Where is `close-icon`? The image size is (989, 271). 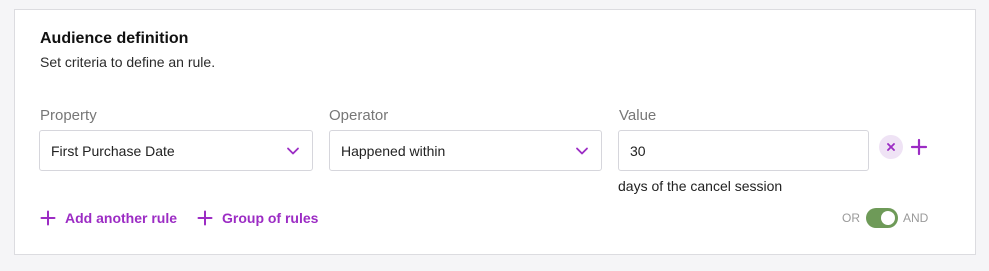
close-icon is located at coordinates (891, 147).